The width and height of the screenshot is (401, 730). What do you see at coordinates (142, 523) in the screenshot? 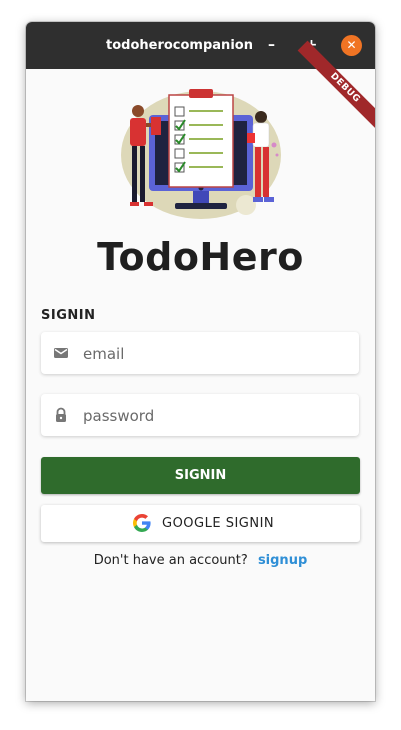
I see `google-icon` at bounding box center [142, 523].